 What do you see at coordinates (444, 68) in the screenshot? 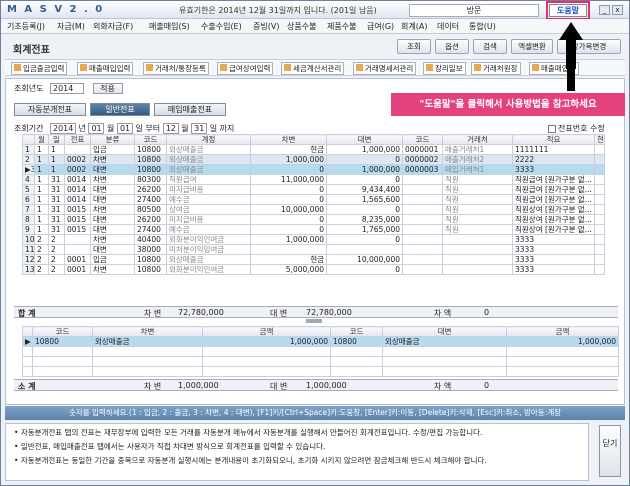
I see `shortcut-daily: 장리일보` at bounding box center [444, 68].